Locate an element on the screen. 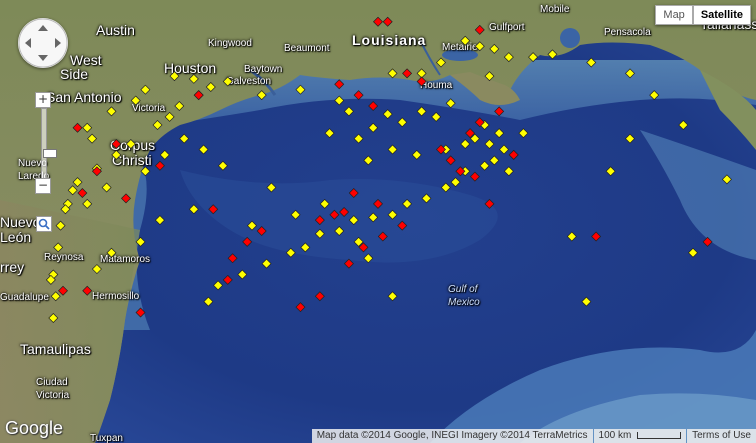 This screenshot has height=443, width=756. google-logo: Google is located at coordinates (34, 428).